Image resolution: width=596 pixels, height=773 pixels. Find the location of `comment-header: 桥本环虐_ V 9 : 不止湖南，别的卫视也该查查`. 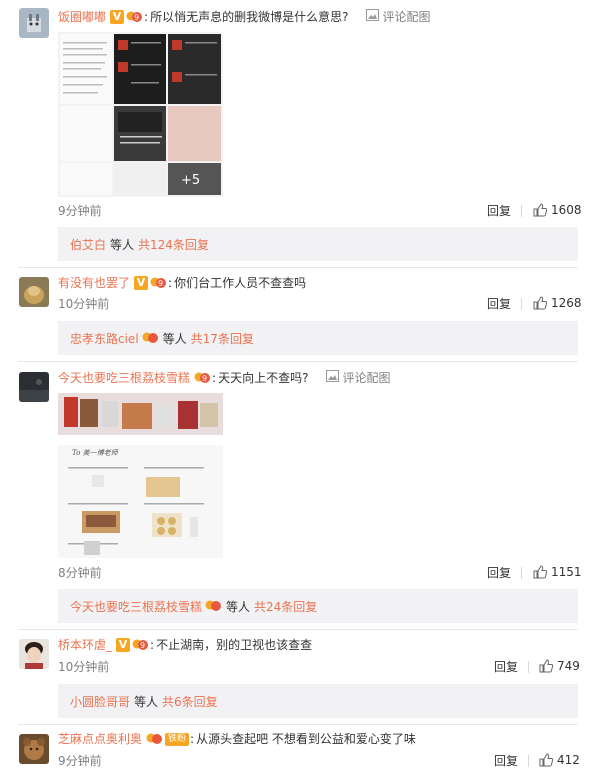

comment-header: 桥本环虐_ V 9 : 不止湖南，别的卫视也该查查 is located at coordinates (185, 645).